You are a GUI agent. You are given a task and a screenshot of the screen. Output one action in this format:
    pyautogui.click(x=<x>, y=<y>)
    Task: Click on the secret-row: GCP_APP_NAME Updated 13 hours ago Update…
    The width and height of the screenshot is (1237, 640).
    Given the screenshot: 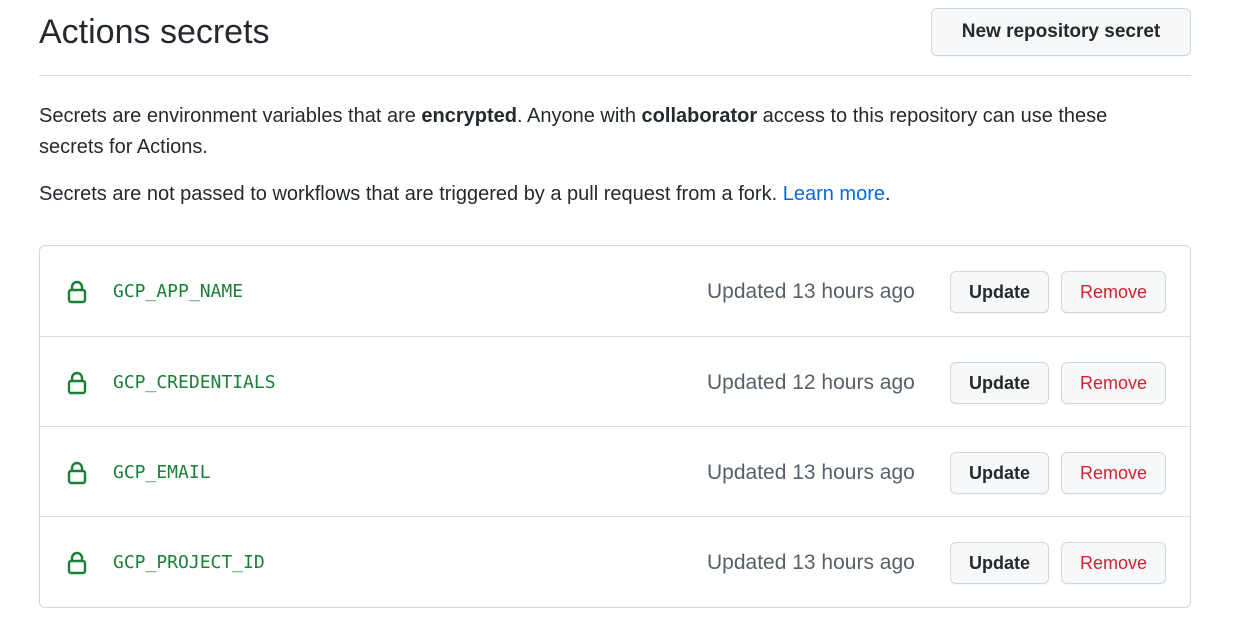 What is the action you would take?
    pyautogui.click(x=615, y=291)
    